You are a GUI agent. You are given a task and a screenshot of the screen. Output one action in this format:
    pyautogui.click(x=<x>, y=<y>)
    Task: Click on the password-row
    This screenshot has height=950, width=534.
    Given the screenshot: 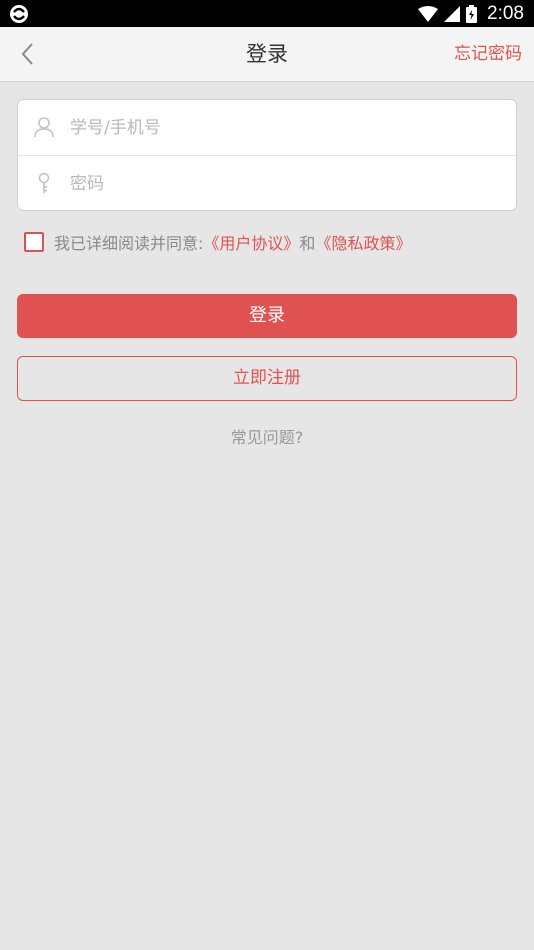 What is the action you would take?
    pyautogui.click(x=267, y=183)
    